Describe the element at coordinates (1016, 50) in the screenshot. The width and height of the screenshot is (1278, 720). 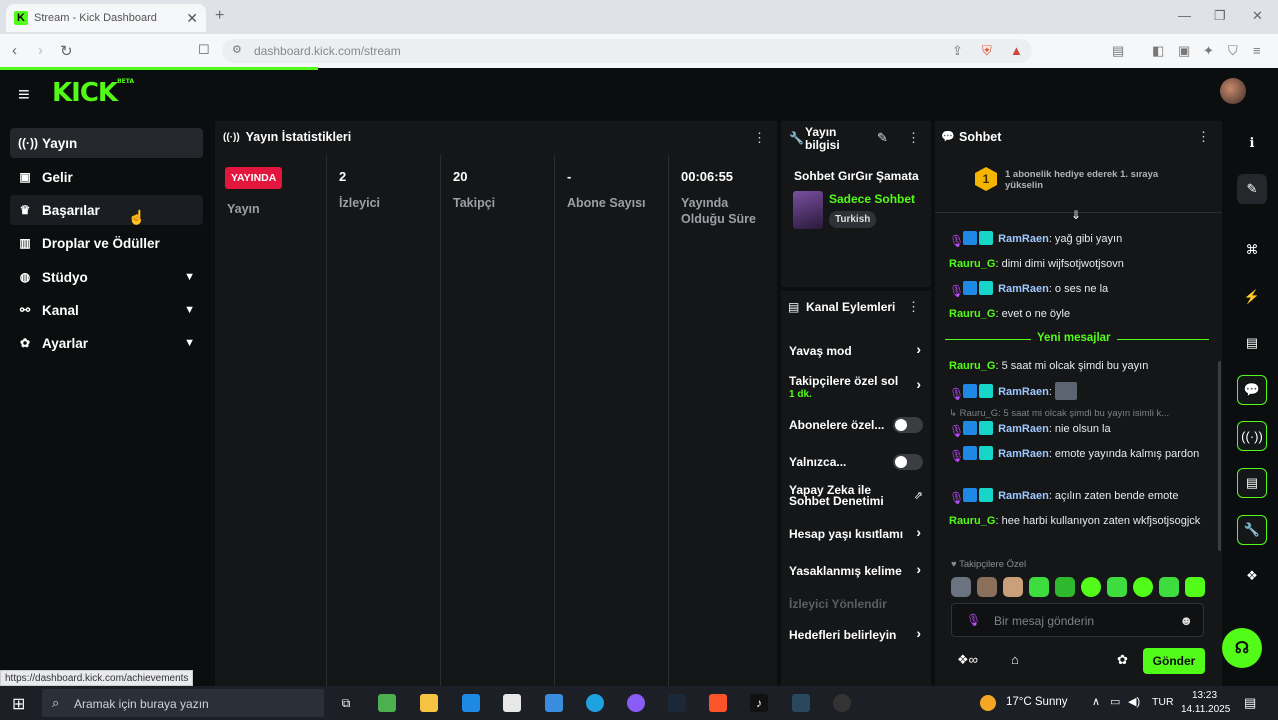
I see `brave-rewards-icon: ▲` at that location.